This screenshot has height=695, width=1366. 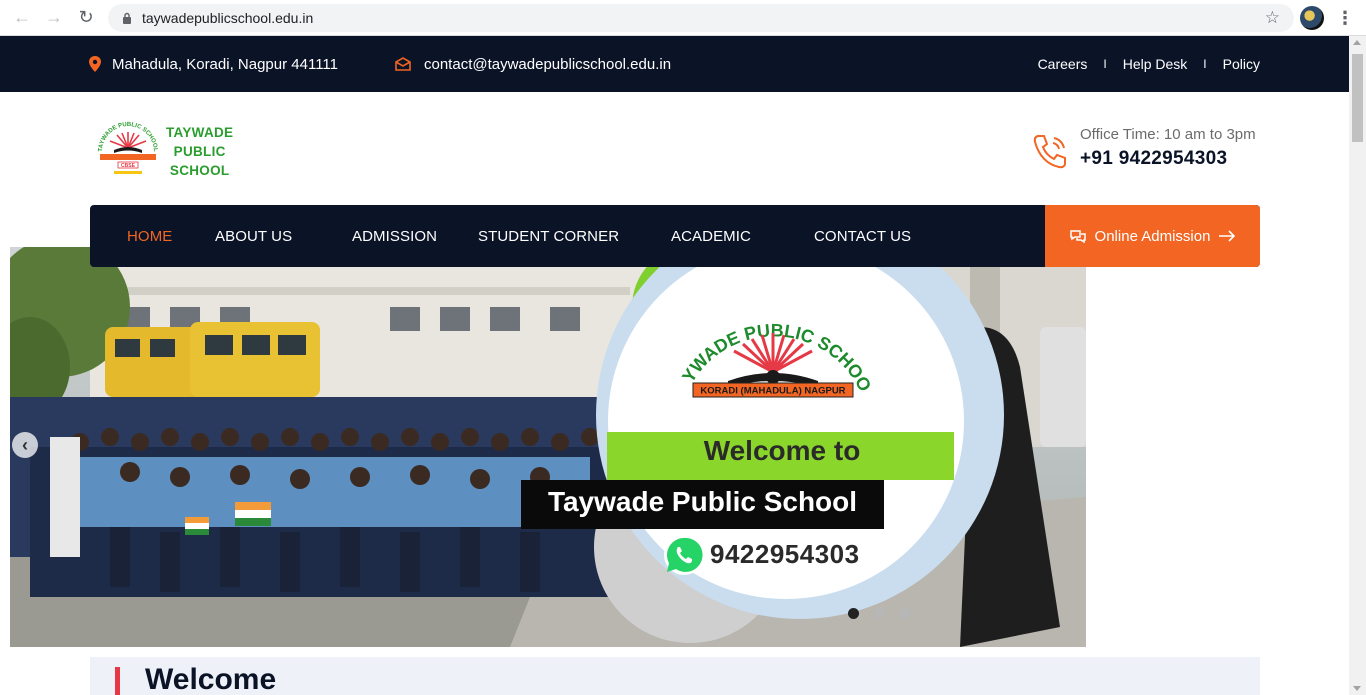 I want to click on online-admission-button: Online Admission, so click(x=1152, y=236).